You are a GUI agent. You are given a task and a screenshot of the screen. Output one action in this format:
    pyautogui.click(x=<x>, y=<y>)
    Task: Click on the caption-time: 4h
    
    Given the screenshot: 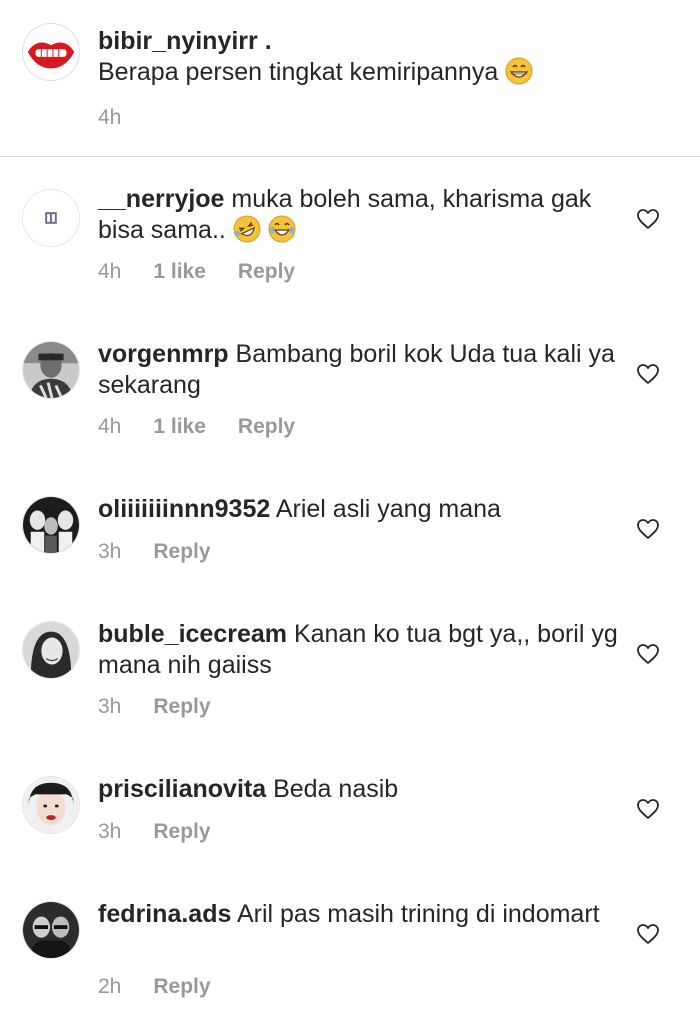 What is the action you would take?
    pyautogui.click(x=110, y=117)
    